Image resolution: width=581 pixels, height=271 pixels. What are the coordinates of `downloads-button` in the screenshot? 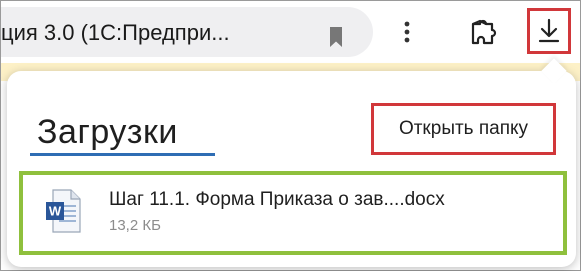 It's located at (549, 31).